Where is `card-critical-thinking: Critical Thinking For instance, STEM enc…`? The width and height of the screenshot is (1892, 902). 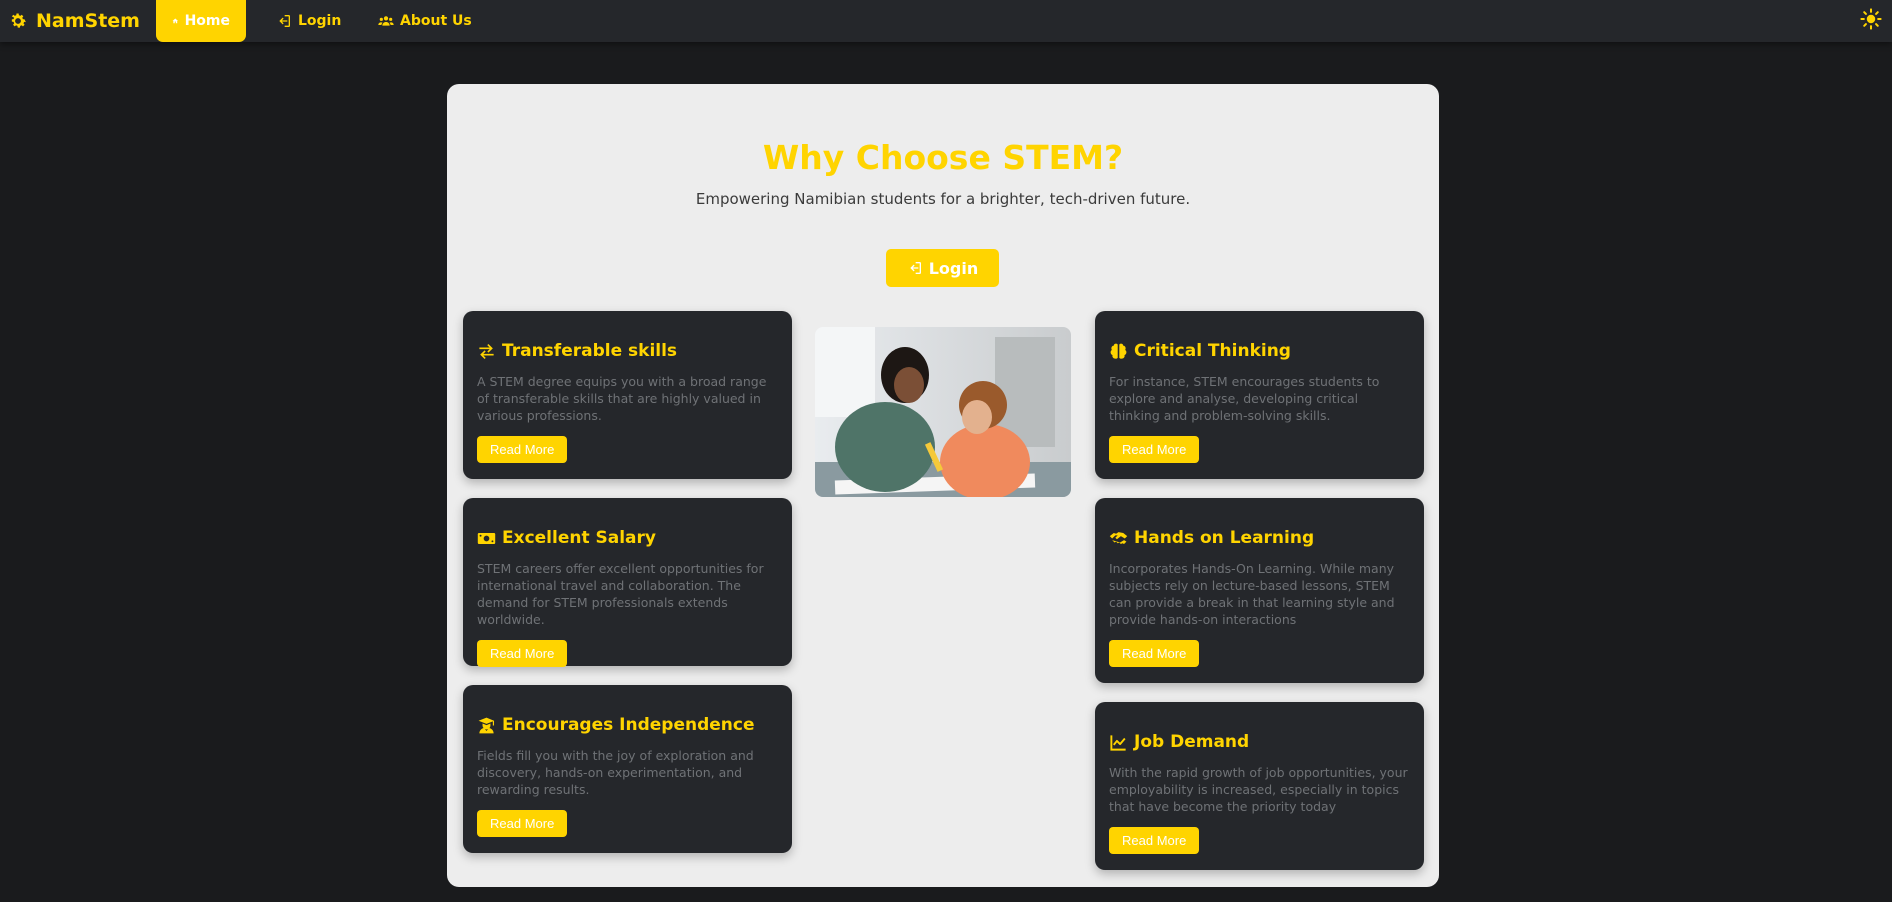 card-critical-thinking: Critical Thinking For instance, STEM enc… is located at coordinates (1259, 395).